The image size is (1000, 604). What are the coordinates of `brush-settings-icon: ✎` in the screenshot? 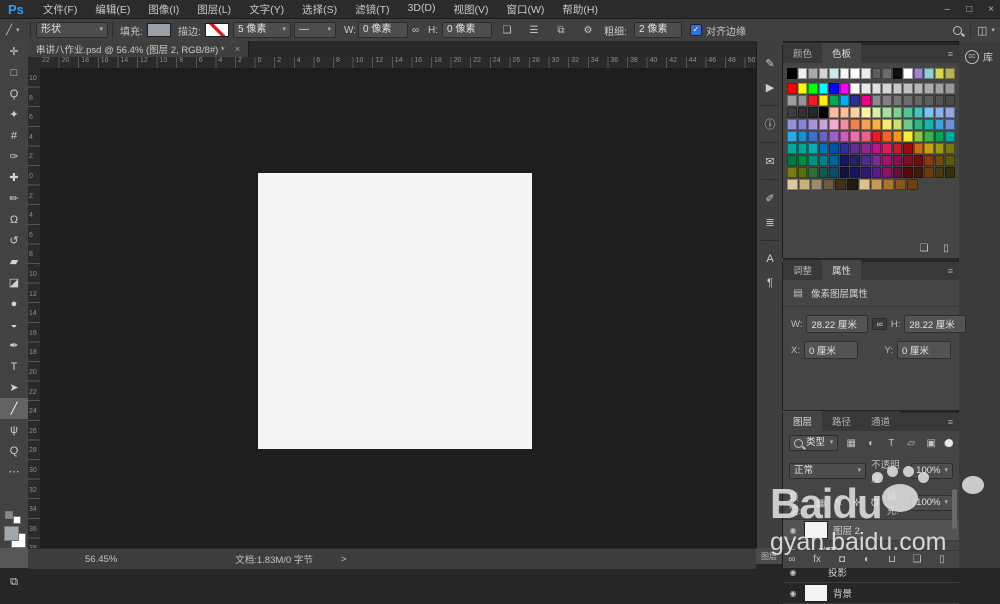 It's located at (770, 63).